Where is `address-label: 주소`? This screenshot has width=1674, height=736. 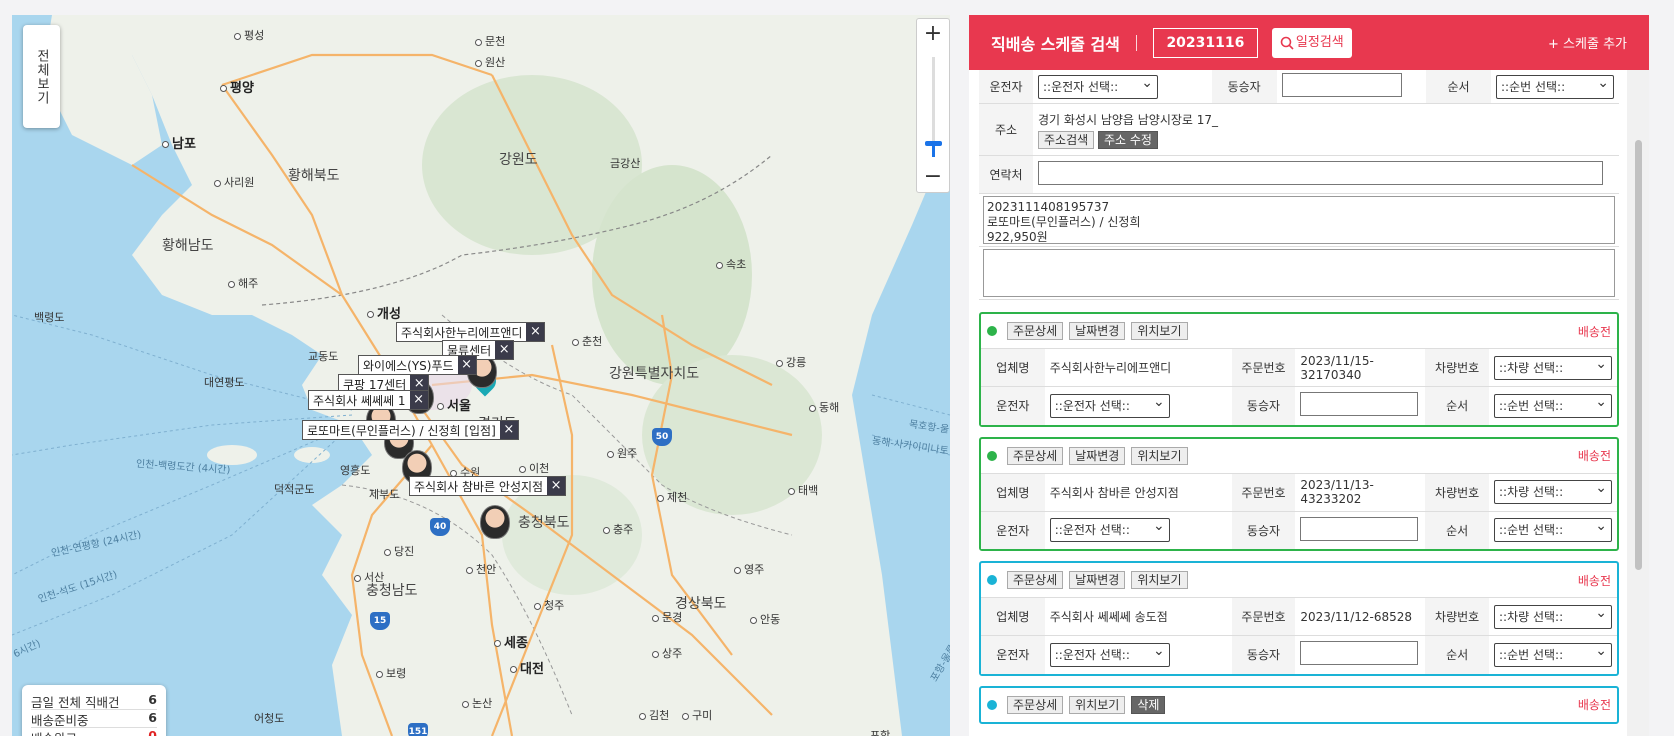 address-label: 주소 is located at coordinates (1006, 129).